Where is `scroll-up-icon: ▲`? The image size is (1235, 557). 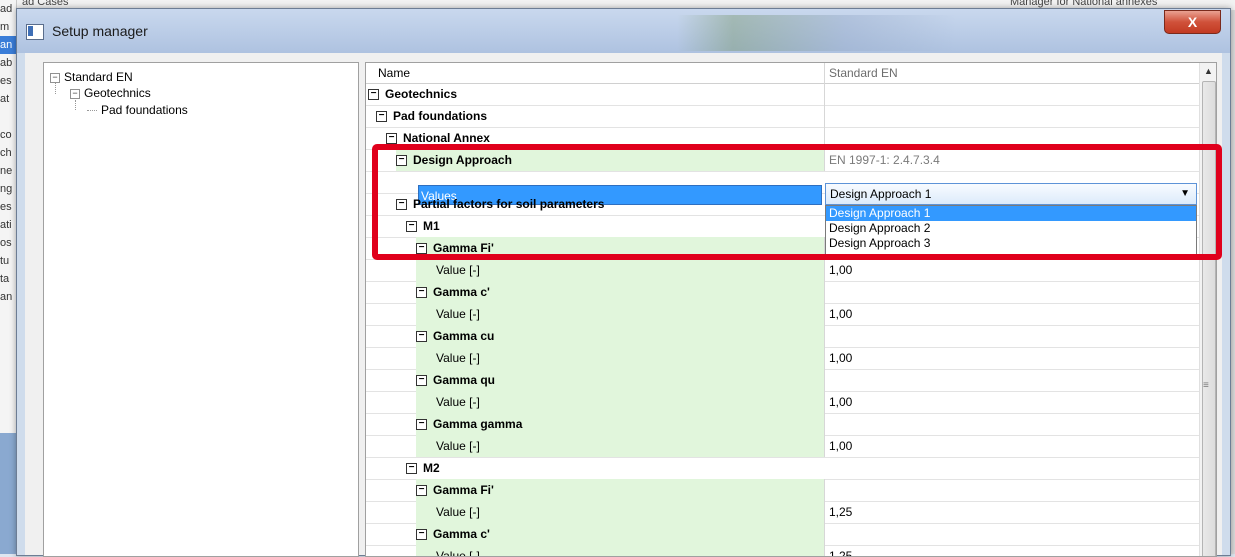 scroll-up-icon: ▲ is located at coordinates (1208, 71).